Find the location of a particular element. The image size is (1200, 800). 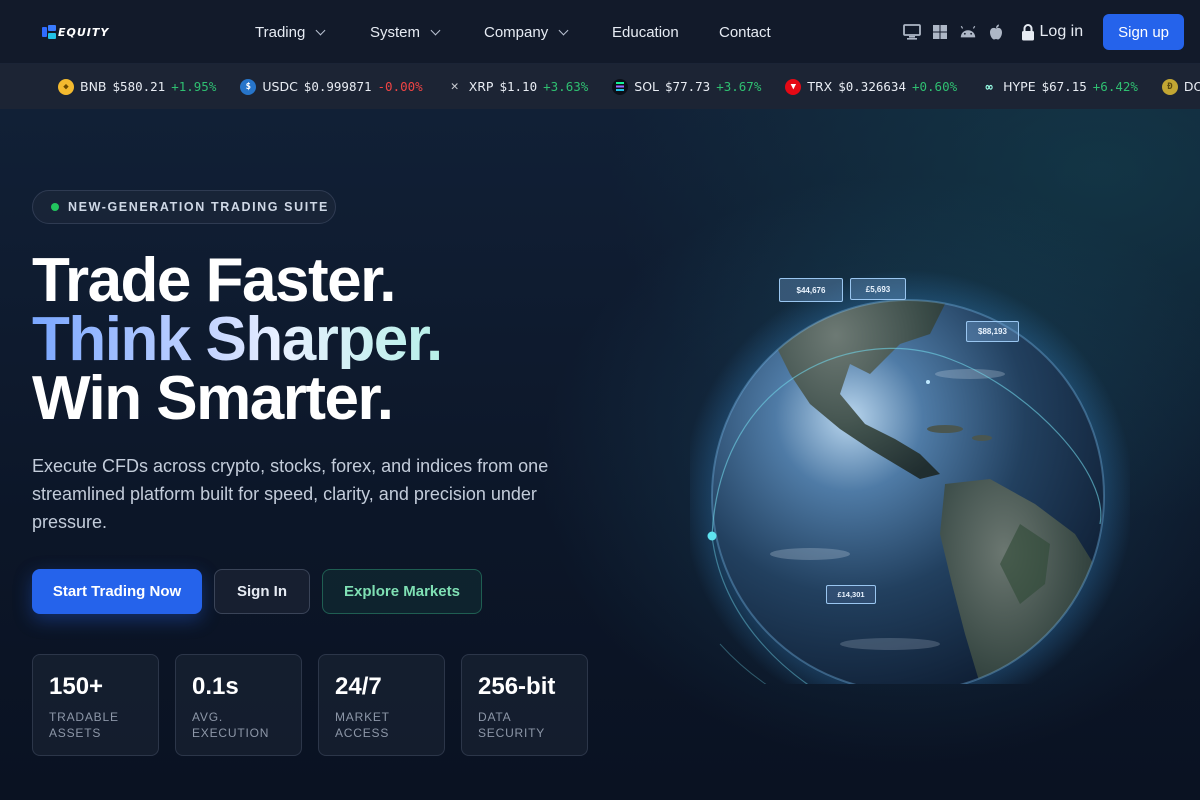

stat-value: 150+ is located at coordinates (76, 686).